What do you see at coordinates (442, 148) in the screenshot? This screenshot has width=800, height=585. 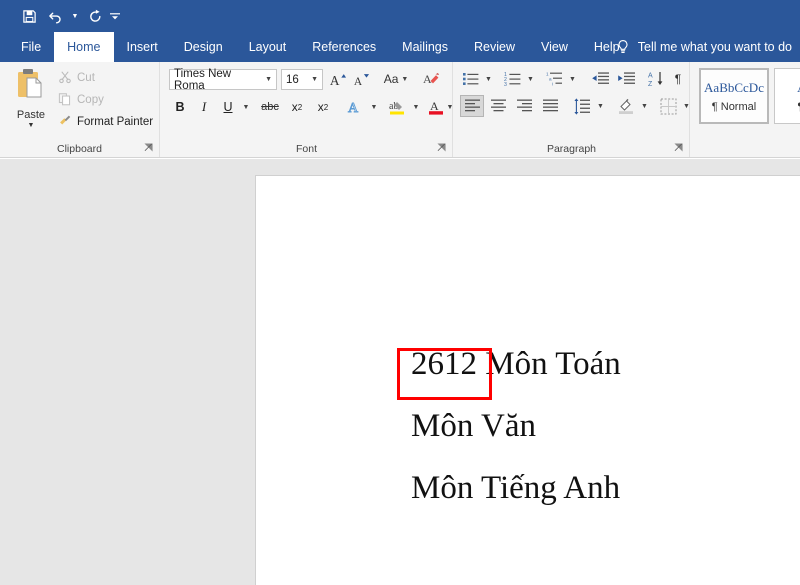 I see `font-dialog-launcher` at bounding box center [442, 148].